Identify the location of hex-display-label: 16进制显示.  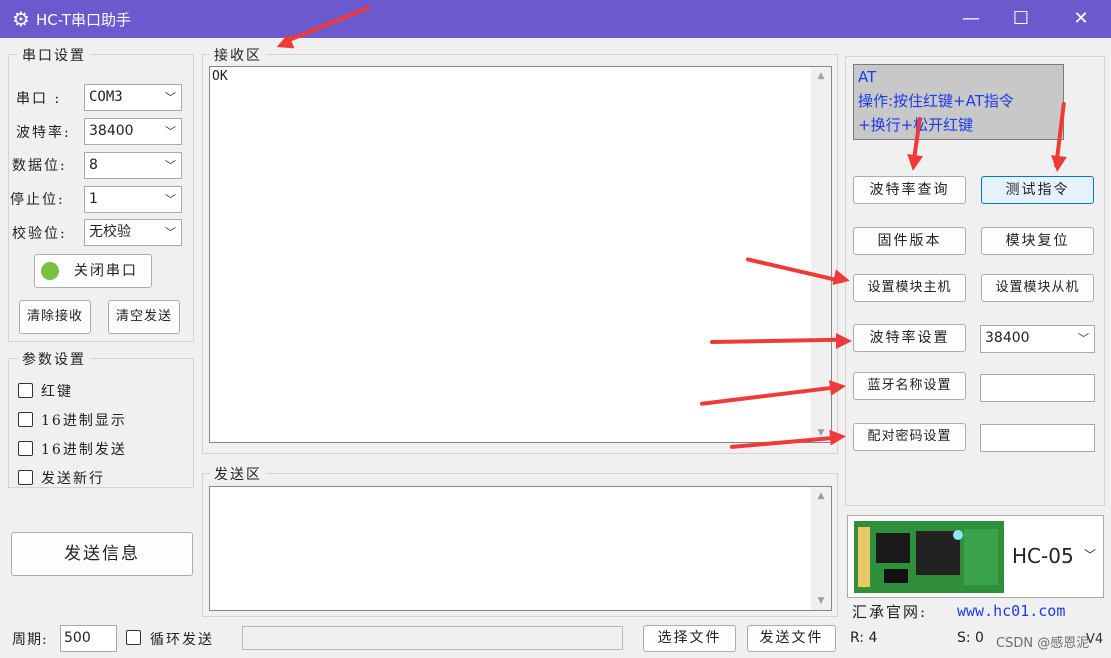
(84, 421).